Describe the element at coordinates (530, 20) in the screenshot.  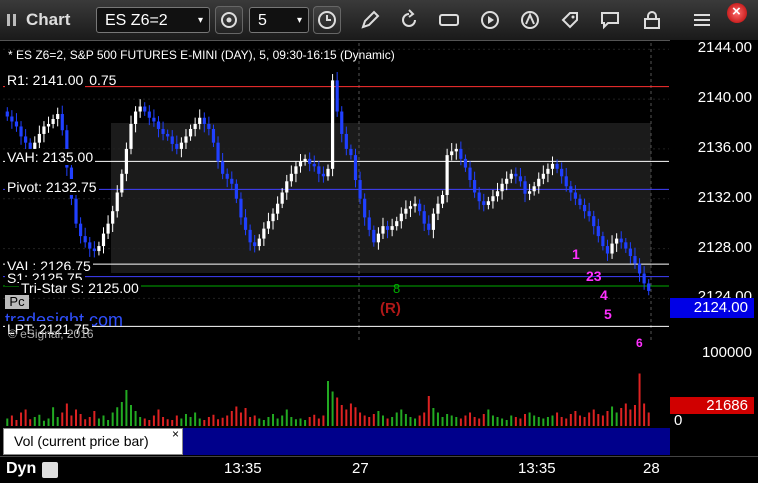
I see `alert-icon` at that location.